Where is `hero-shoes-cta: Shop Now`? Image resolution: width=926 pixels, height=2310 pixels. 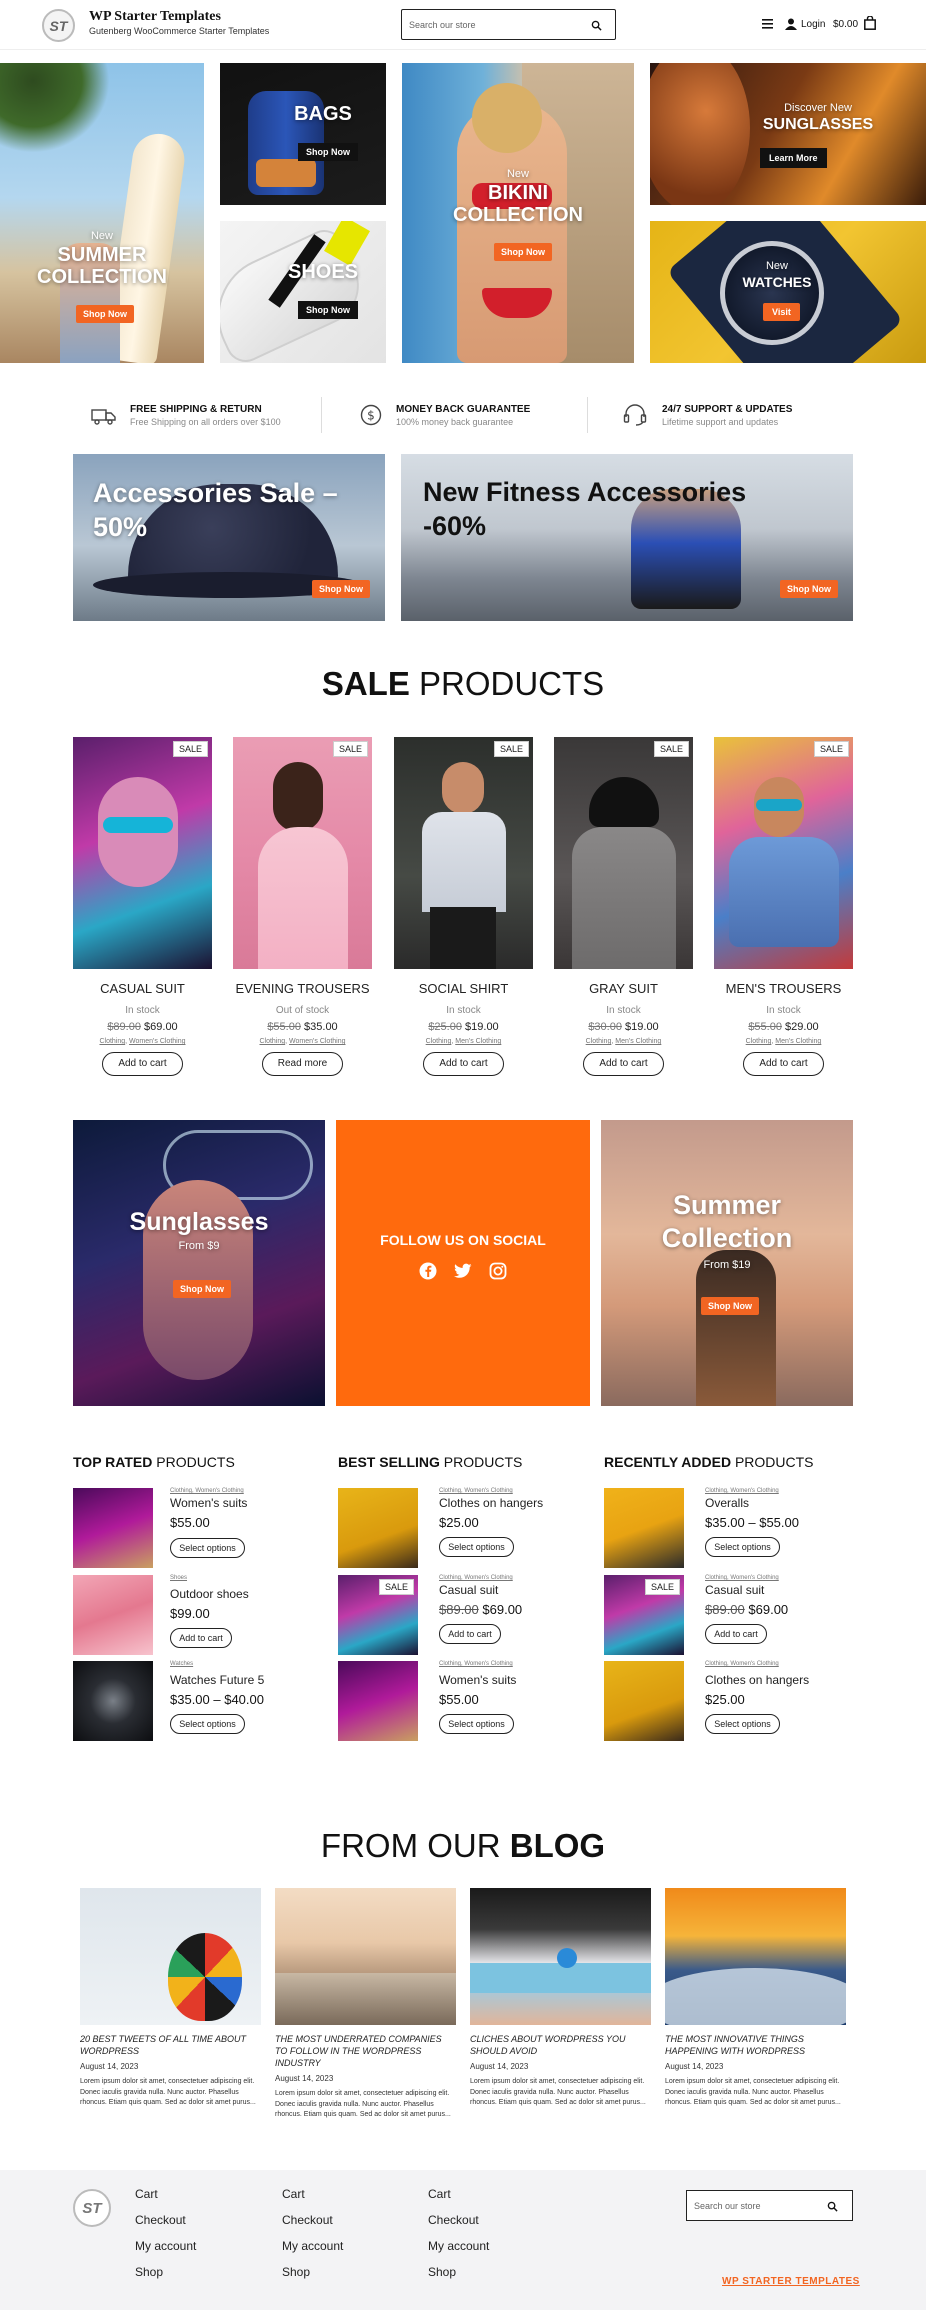
hero-shoes-cta: Shop Now is located at coordinates (328, 310).